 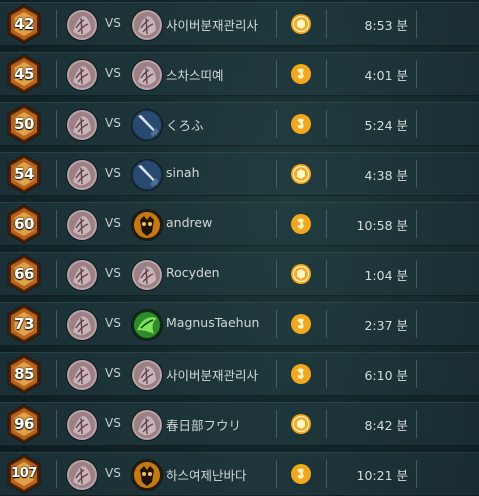 What do you see at coordinates (24, 24) in the screenshot?
I see `level-badge: 42` at bounding box center [24, 24].